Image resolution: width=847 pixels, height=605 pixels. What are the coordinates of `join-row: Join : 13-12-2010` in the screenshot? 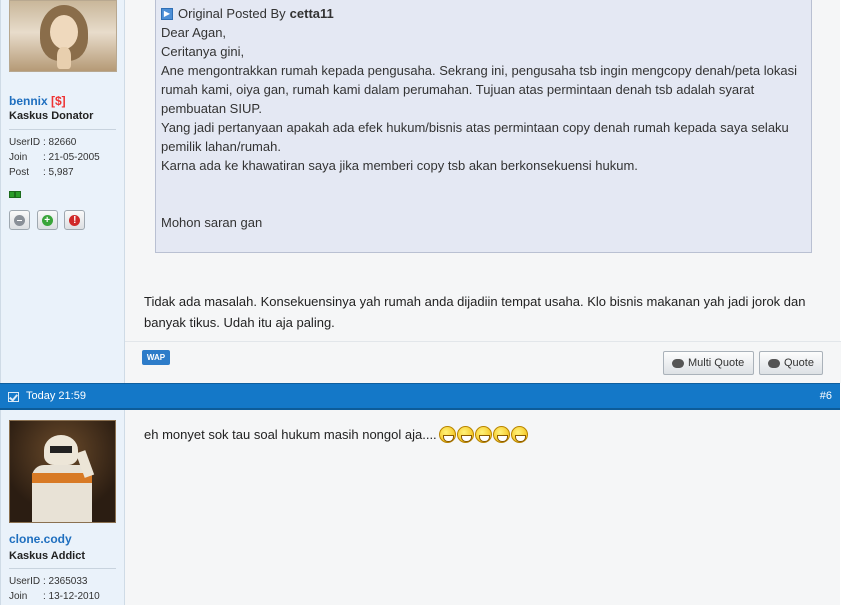 It's located at (54, 596).